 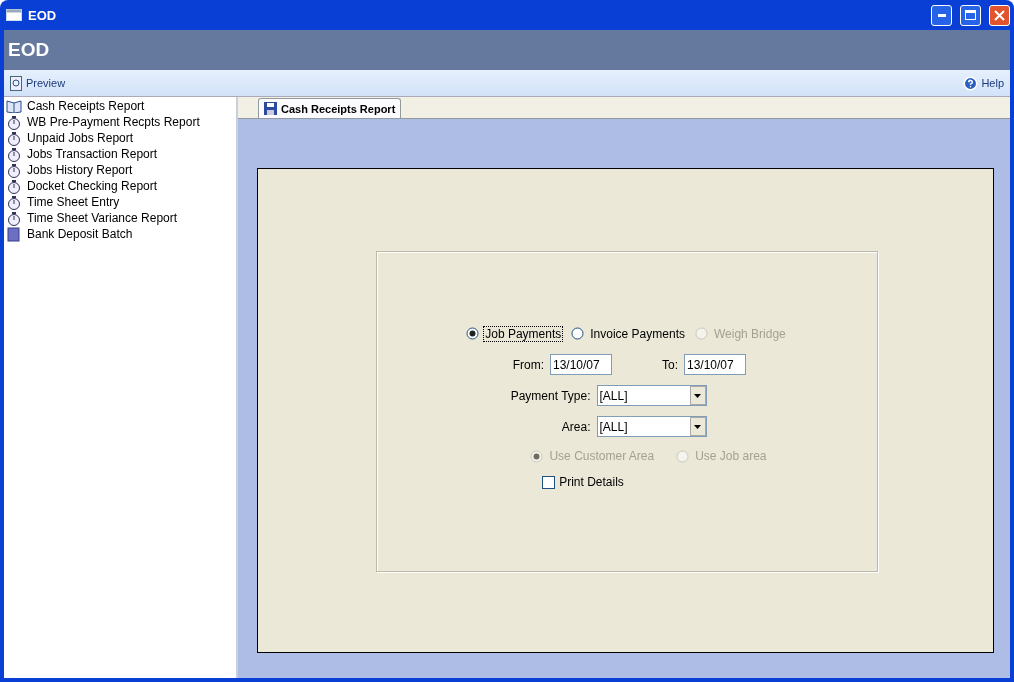 I want to click on to-date-field: 13/10/07, so click(x=715, y=364).